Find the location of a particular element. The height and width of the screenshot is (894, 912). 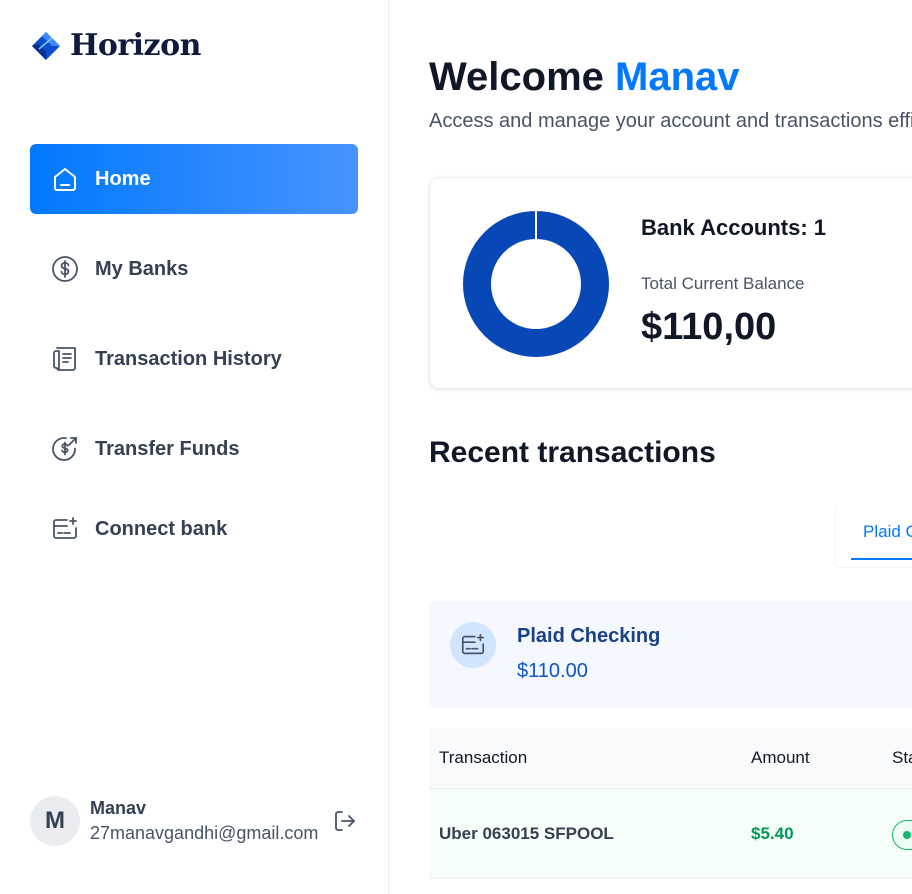

column-header-transaction: Transaction is located at coordinates (483, 757).